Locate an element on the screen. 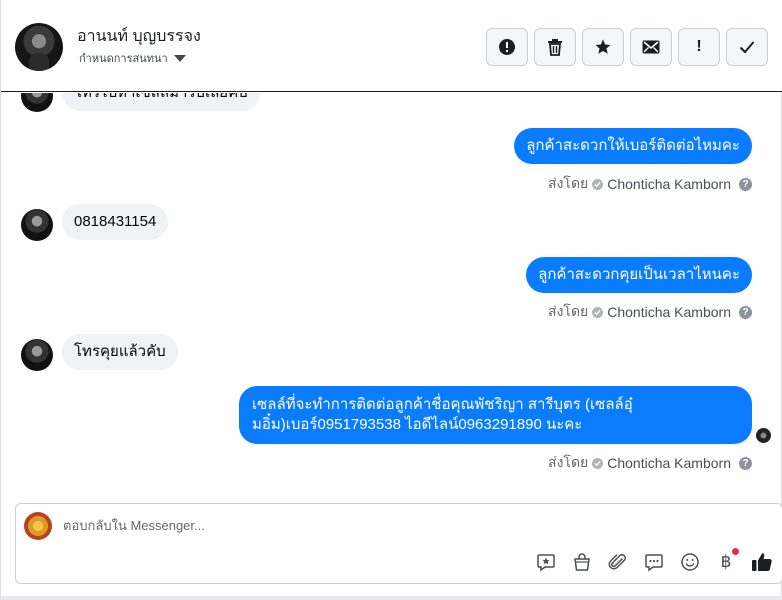 This screenshot has width=782, height=600. composer-toolbar: ฿ is located at coordinates (654, 561).